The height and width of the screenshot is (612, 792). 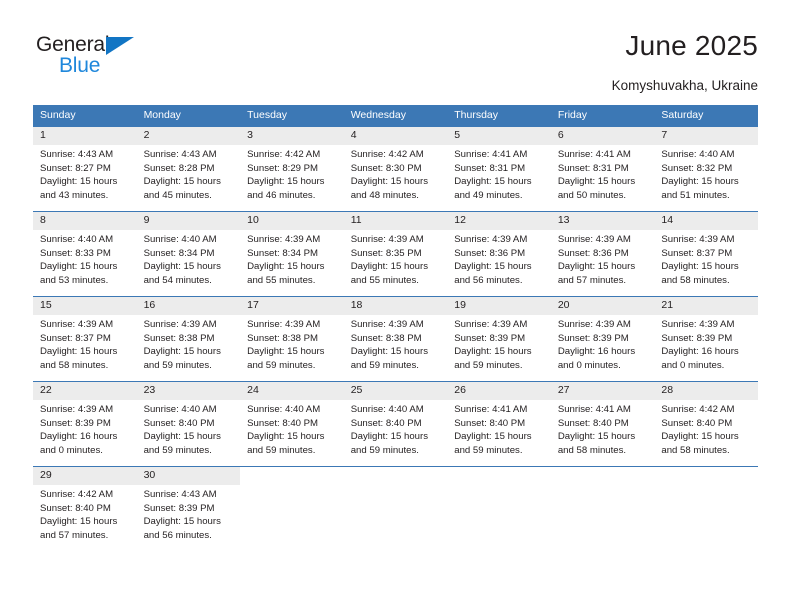 What do you see at coordinates (188, 136) in the screenshot?
I see `day-number: 2` at bounding box center [188, 136].